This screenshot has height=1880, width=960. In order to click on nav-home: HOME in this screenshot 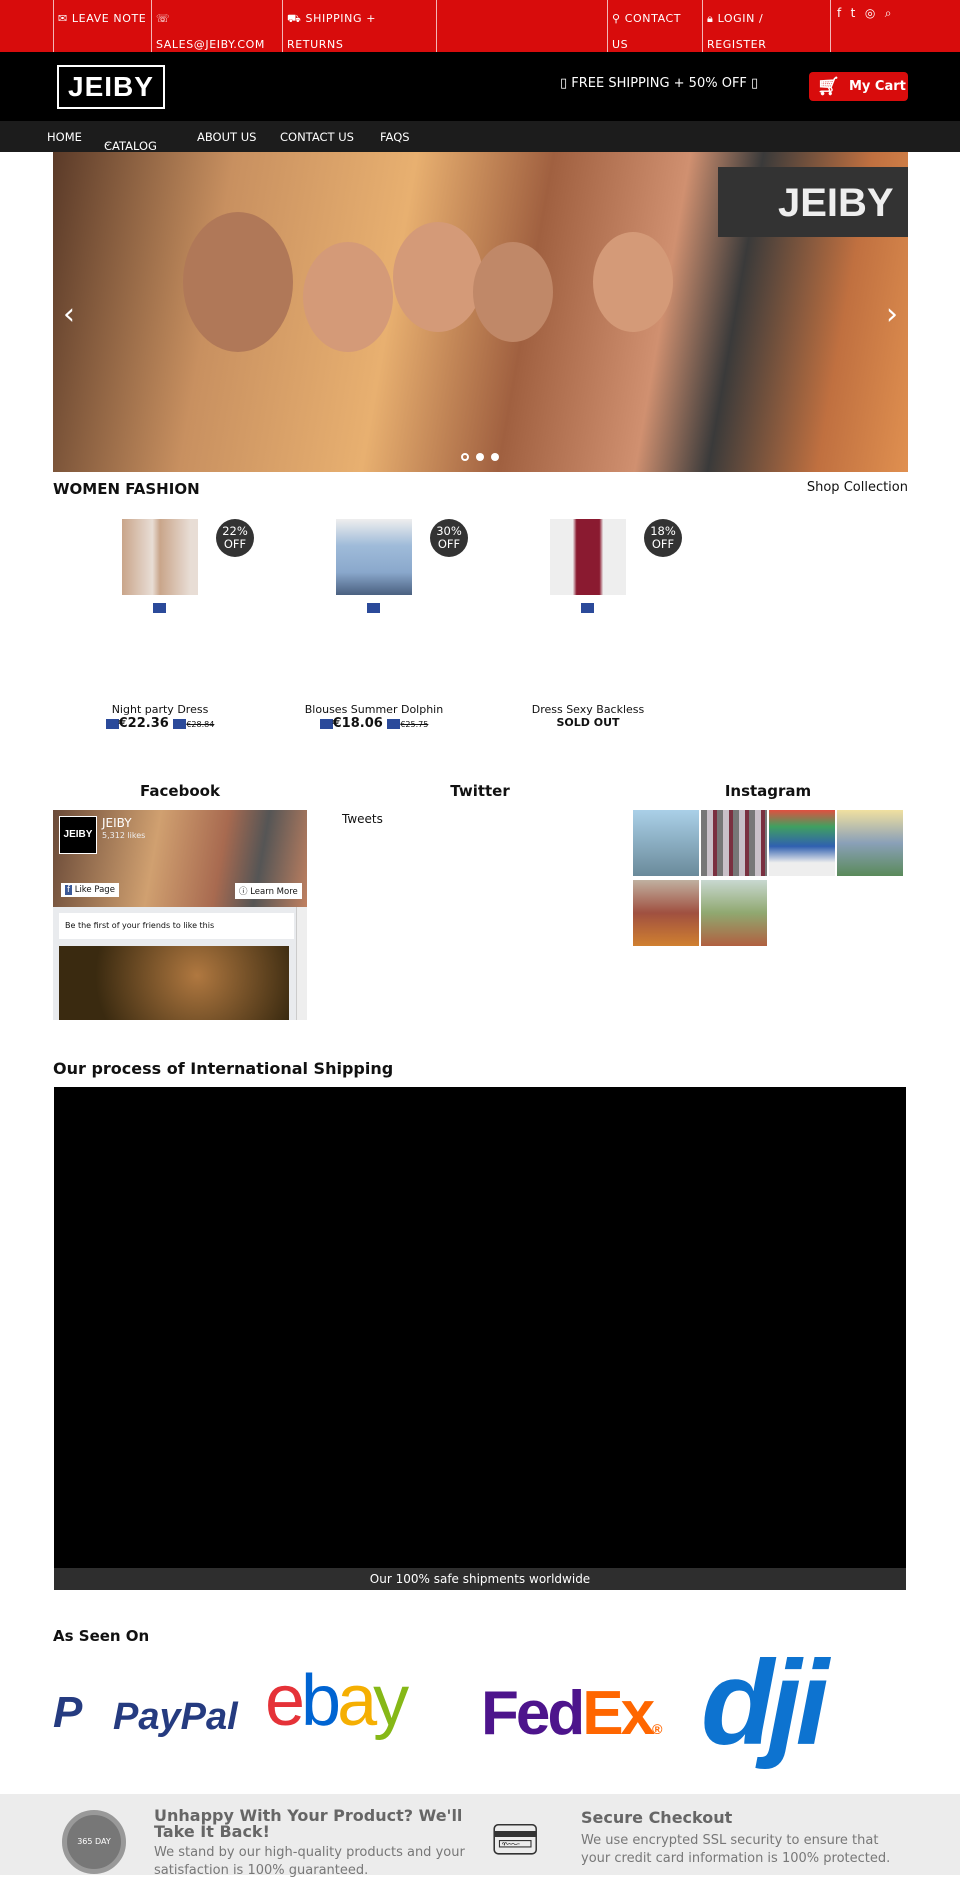, I will do `click(64, 137)`.